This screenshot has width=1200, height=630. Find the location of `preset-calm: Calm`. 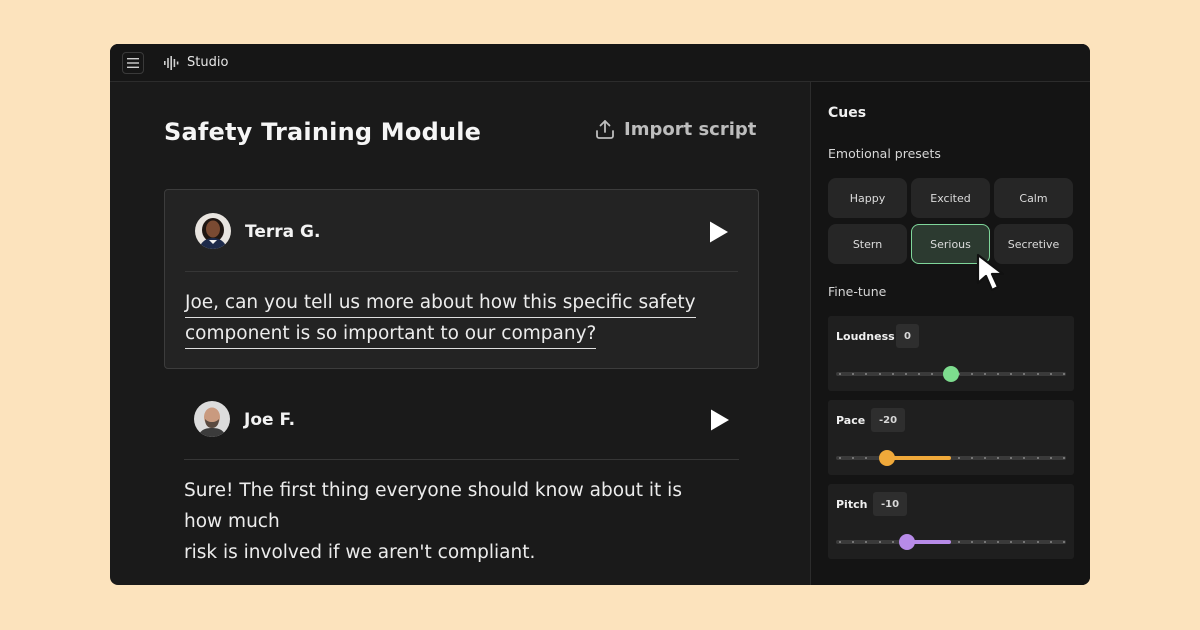

preset-calm: Calm is located at coordinates (1033, 198).